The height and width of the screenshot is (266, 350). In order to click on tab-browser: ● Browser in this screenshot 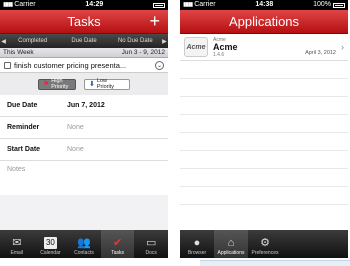, I will do `click(197, 244)`.